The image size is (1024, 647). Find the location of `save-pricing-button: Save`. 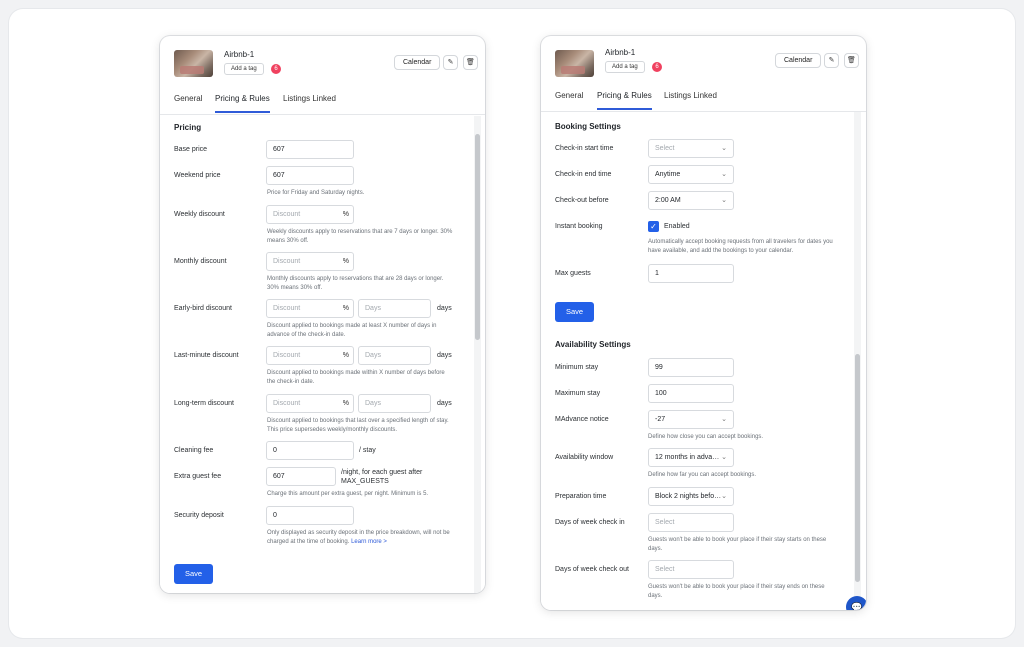

save-pricing-button: Save is located at coordinates (193, 574).